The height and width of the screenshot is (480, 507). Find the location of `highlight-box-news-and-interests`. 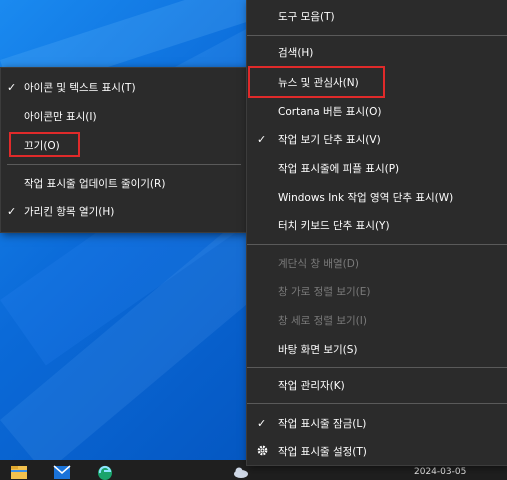

highlight-box-news-and-interests is located at coordinates (316, 82).